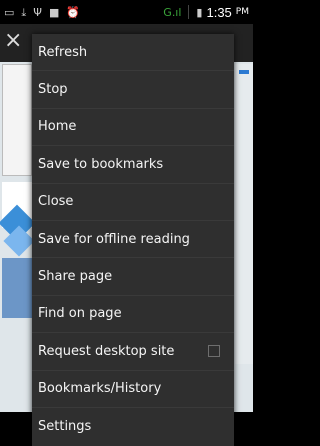 The width and height of the screenshot is (320, 446). What do you see at coordinates (80, 314) in the screenshot?
I see `menu-item-label: Find on page` at bounding box center [80, 314].